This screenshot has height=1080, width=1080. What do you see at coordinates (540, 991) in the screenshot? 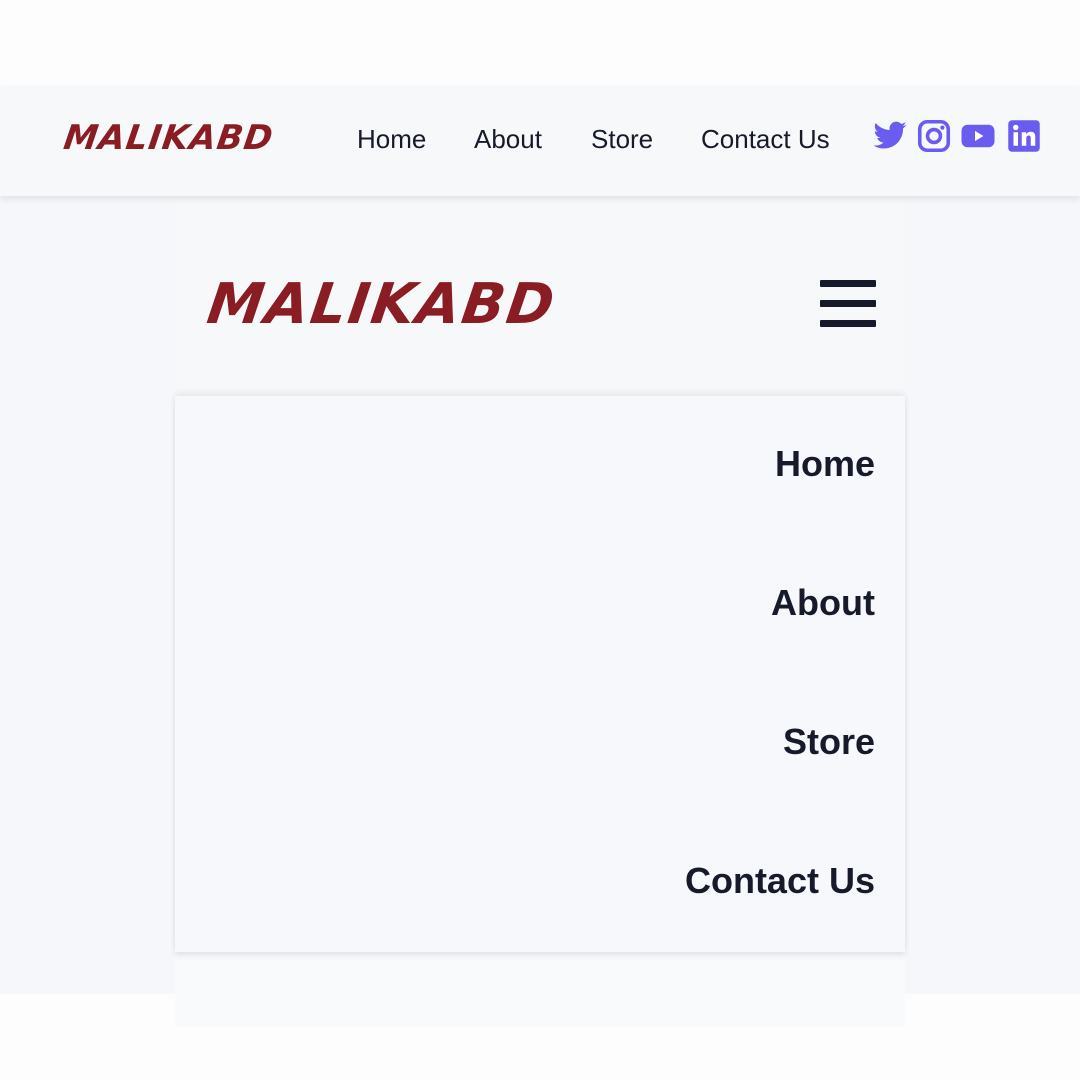
I see `mobile-footer-area` at bounding box center [540, 991].